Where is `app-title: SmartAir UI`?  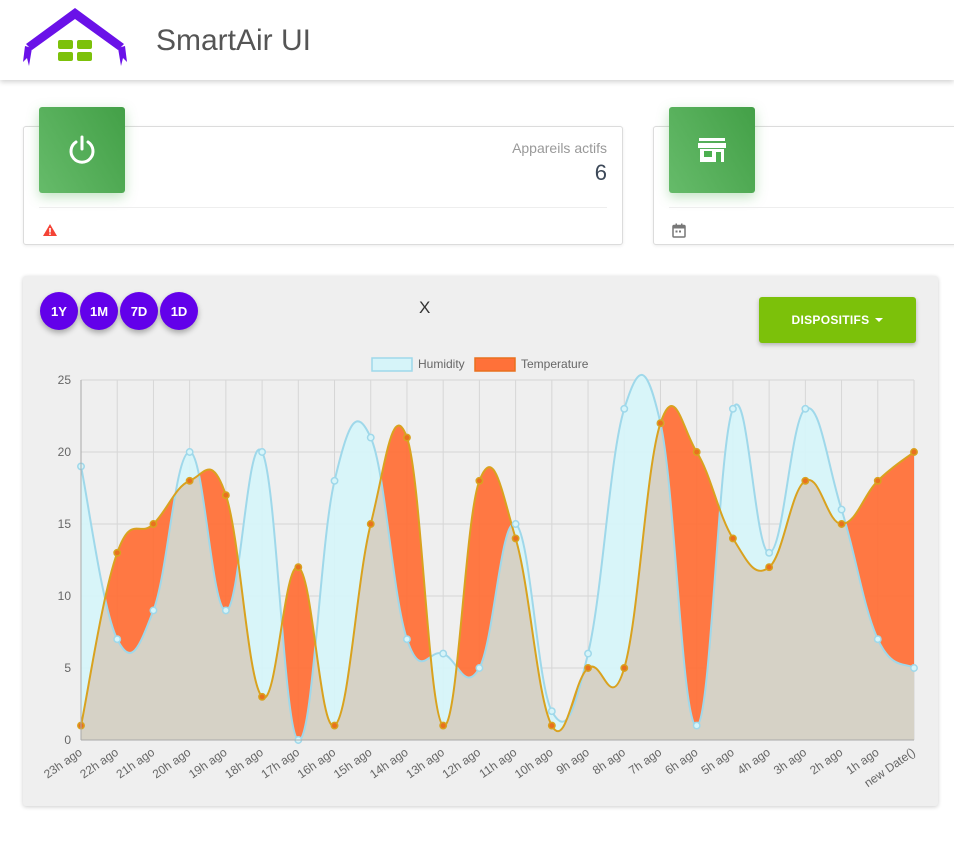 app-title: SmartAir UI is located at coordinates (234, 40).